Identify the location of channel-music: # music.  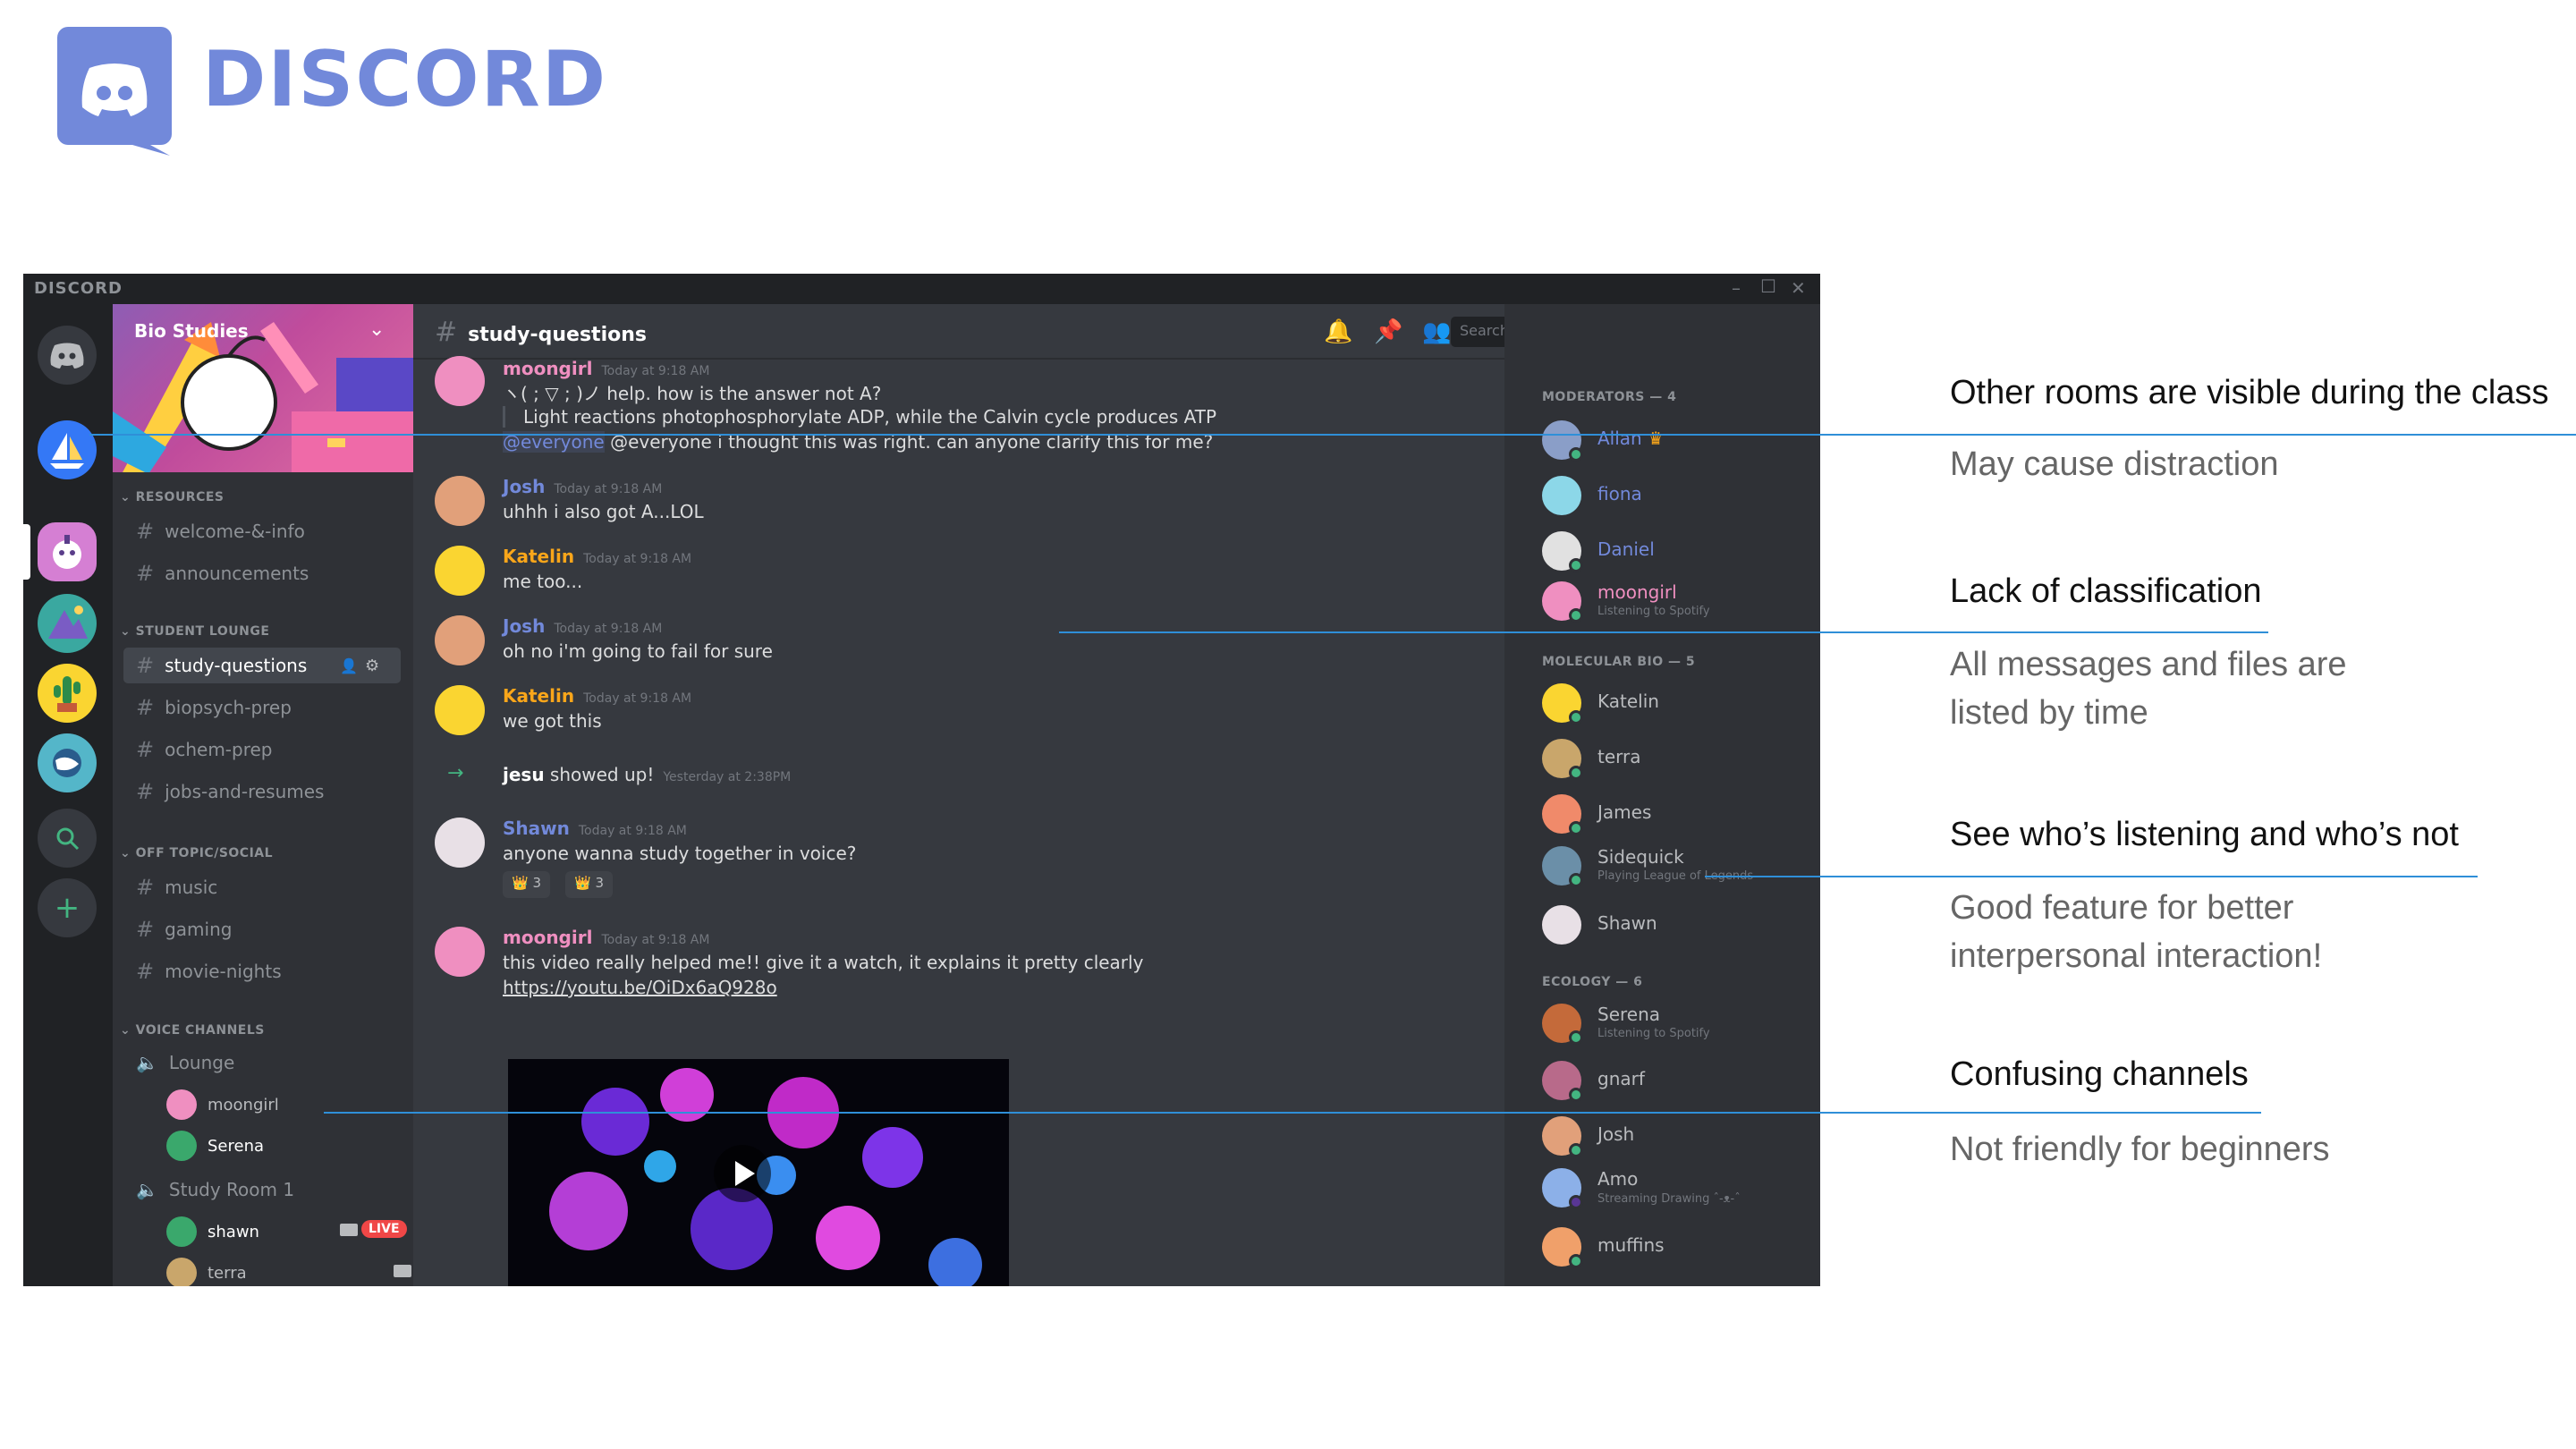
(262, 887).